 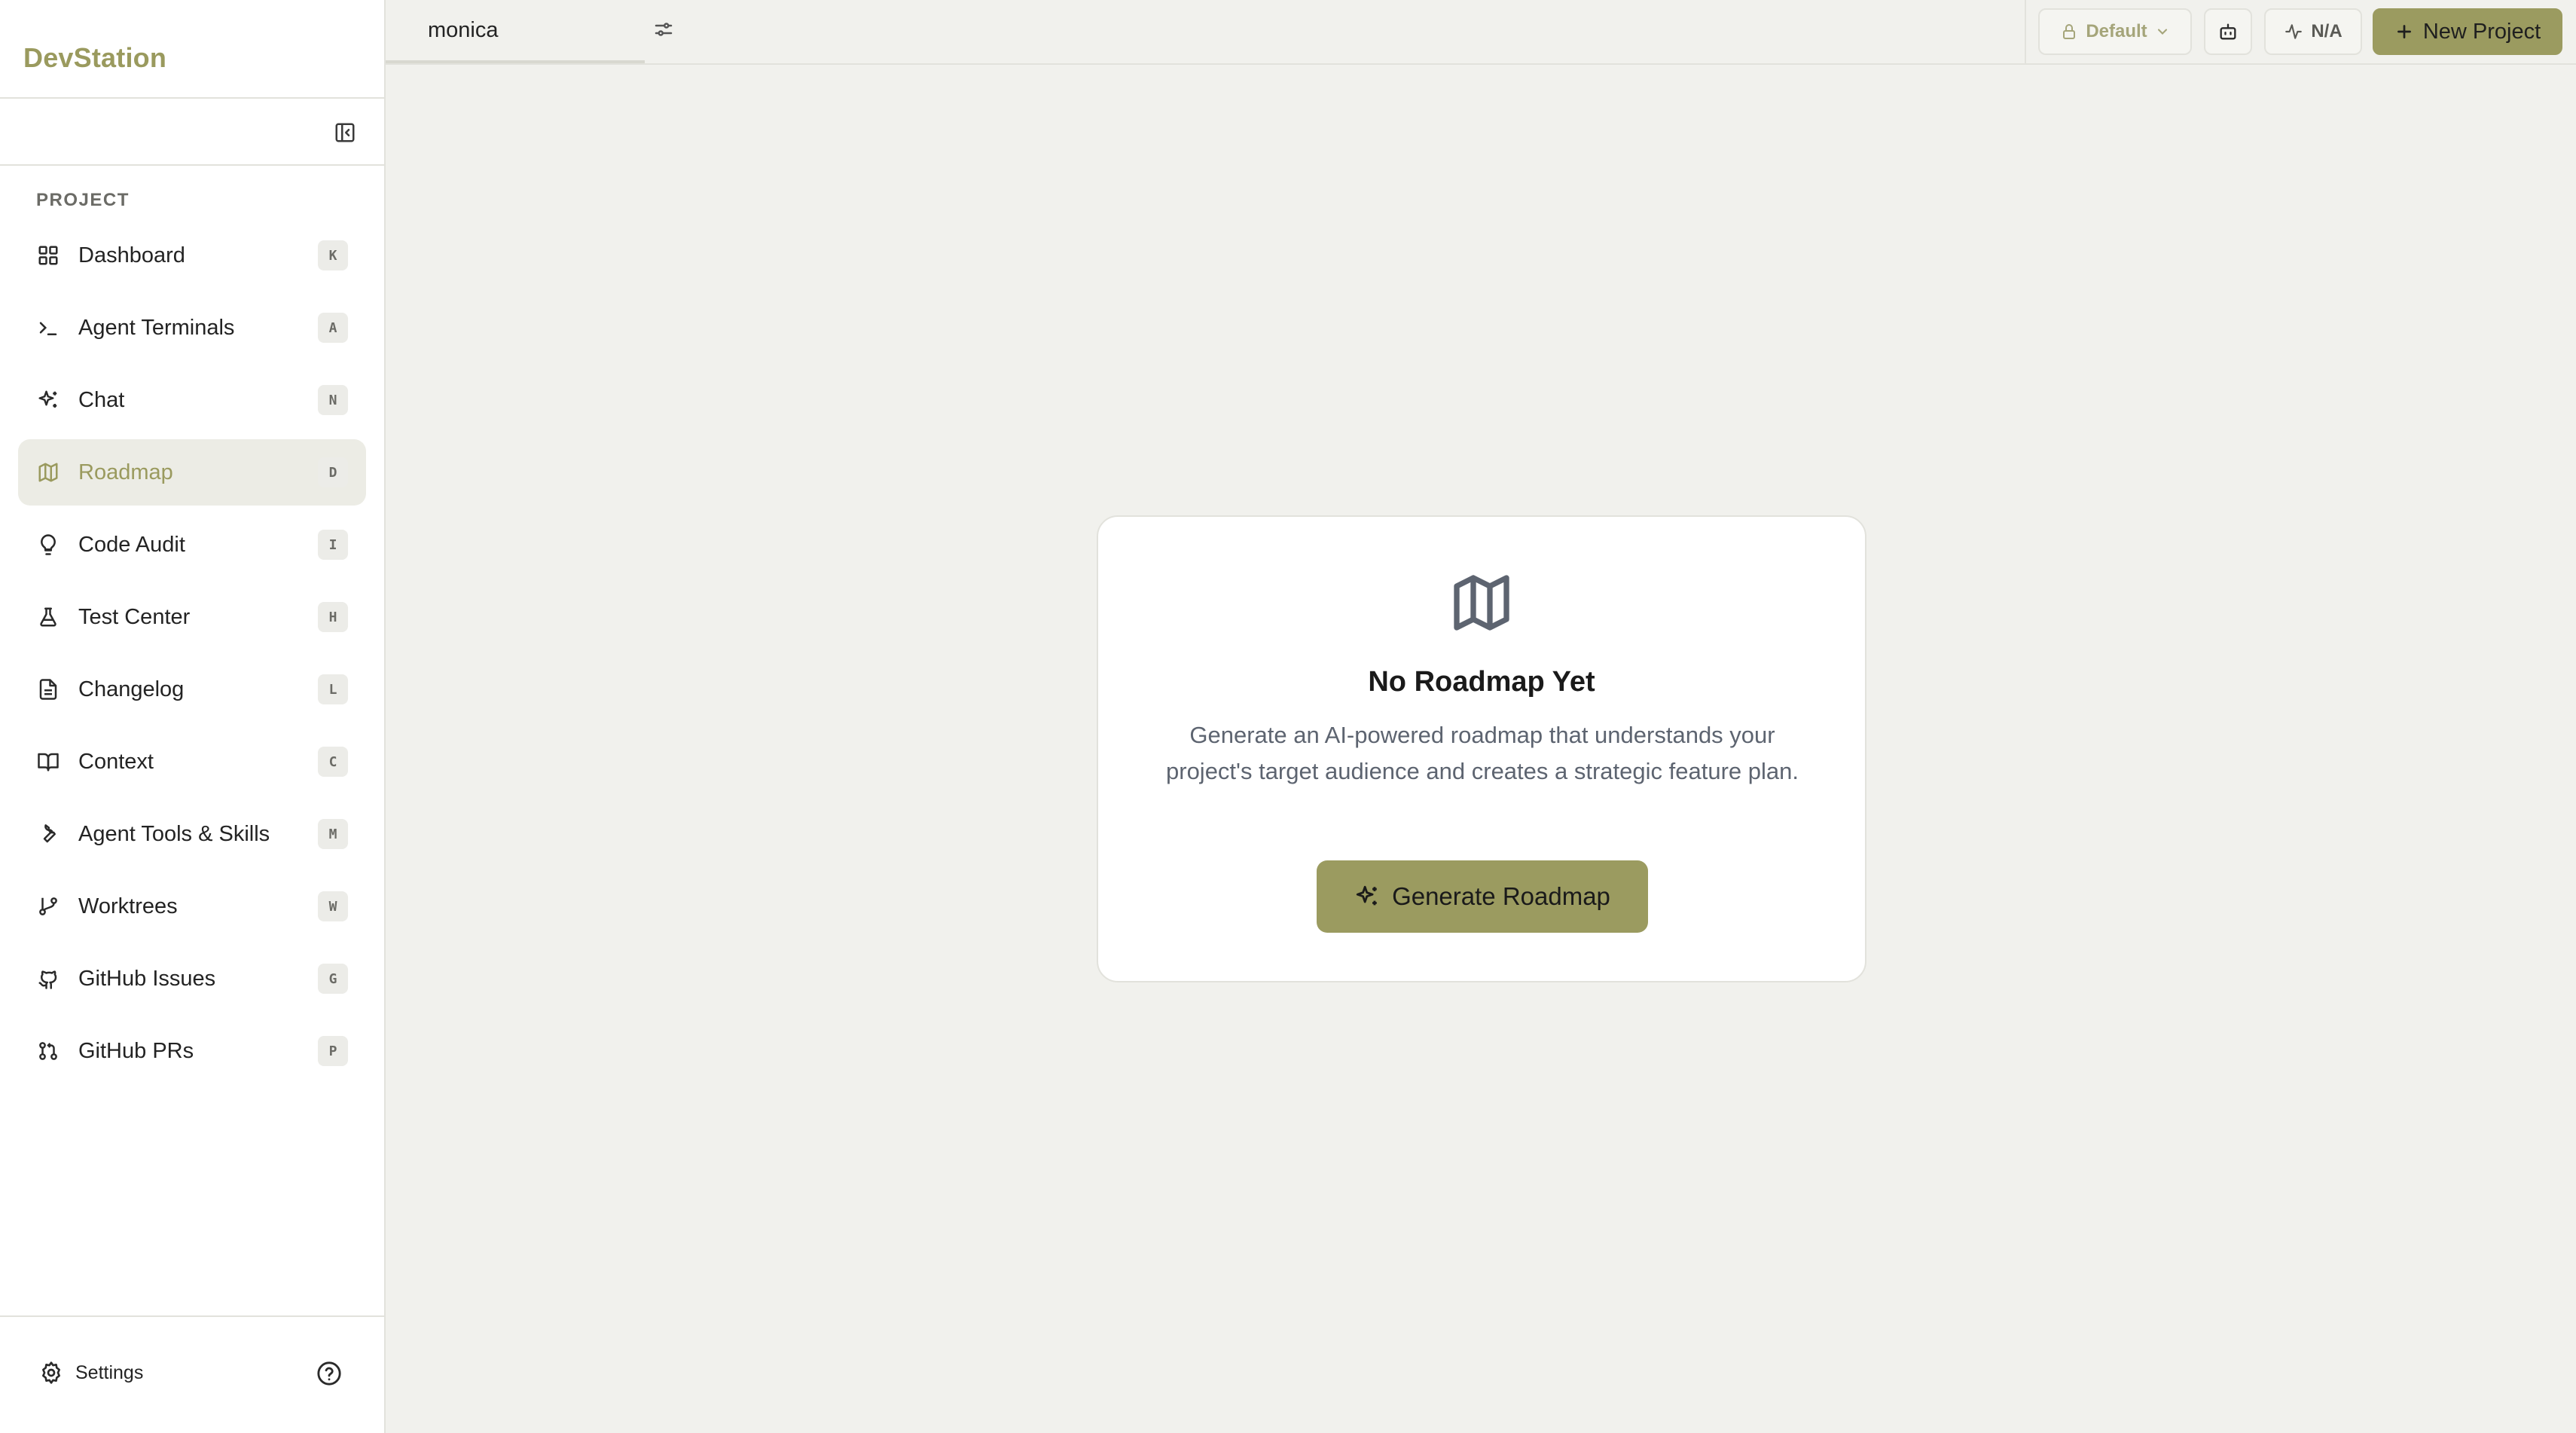 What do you see at coordinates (192, 617) in the screenshot?
I see `sidebar-item-test-center: Test Center H` at bounding box center [192, 617].